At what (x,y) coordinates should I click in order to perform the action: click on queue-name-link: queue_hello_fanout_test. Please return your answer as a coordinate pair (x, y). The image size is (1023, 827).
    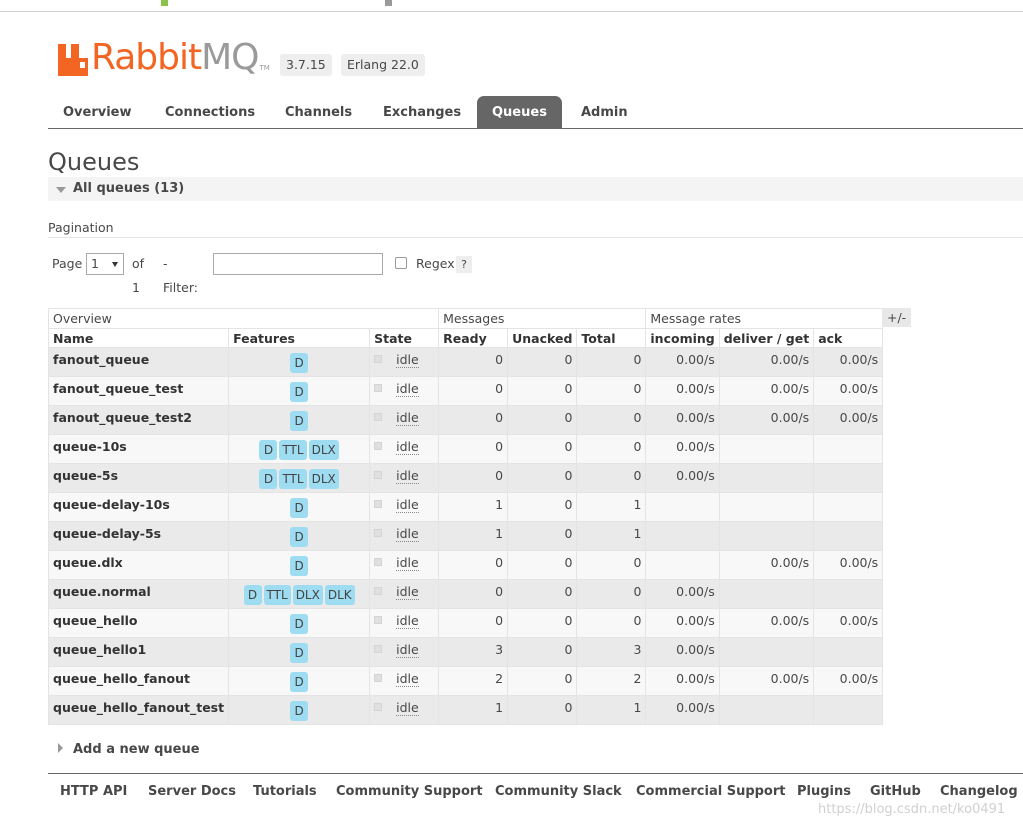
    Looking at the image, I should click on (138, 710).